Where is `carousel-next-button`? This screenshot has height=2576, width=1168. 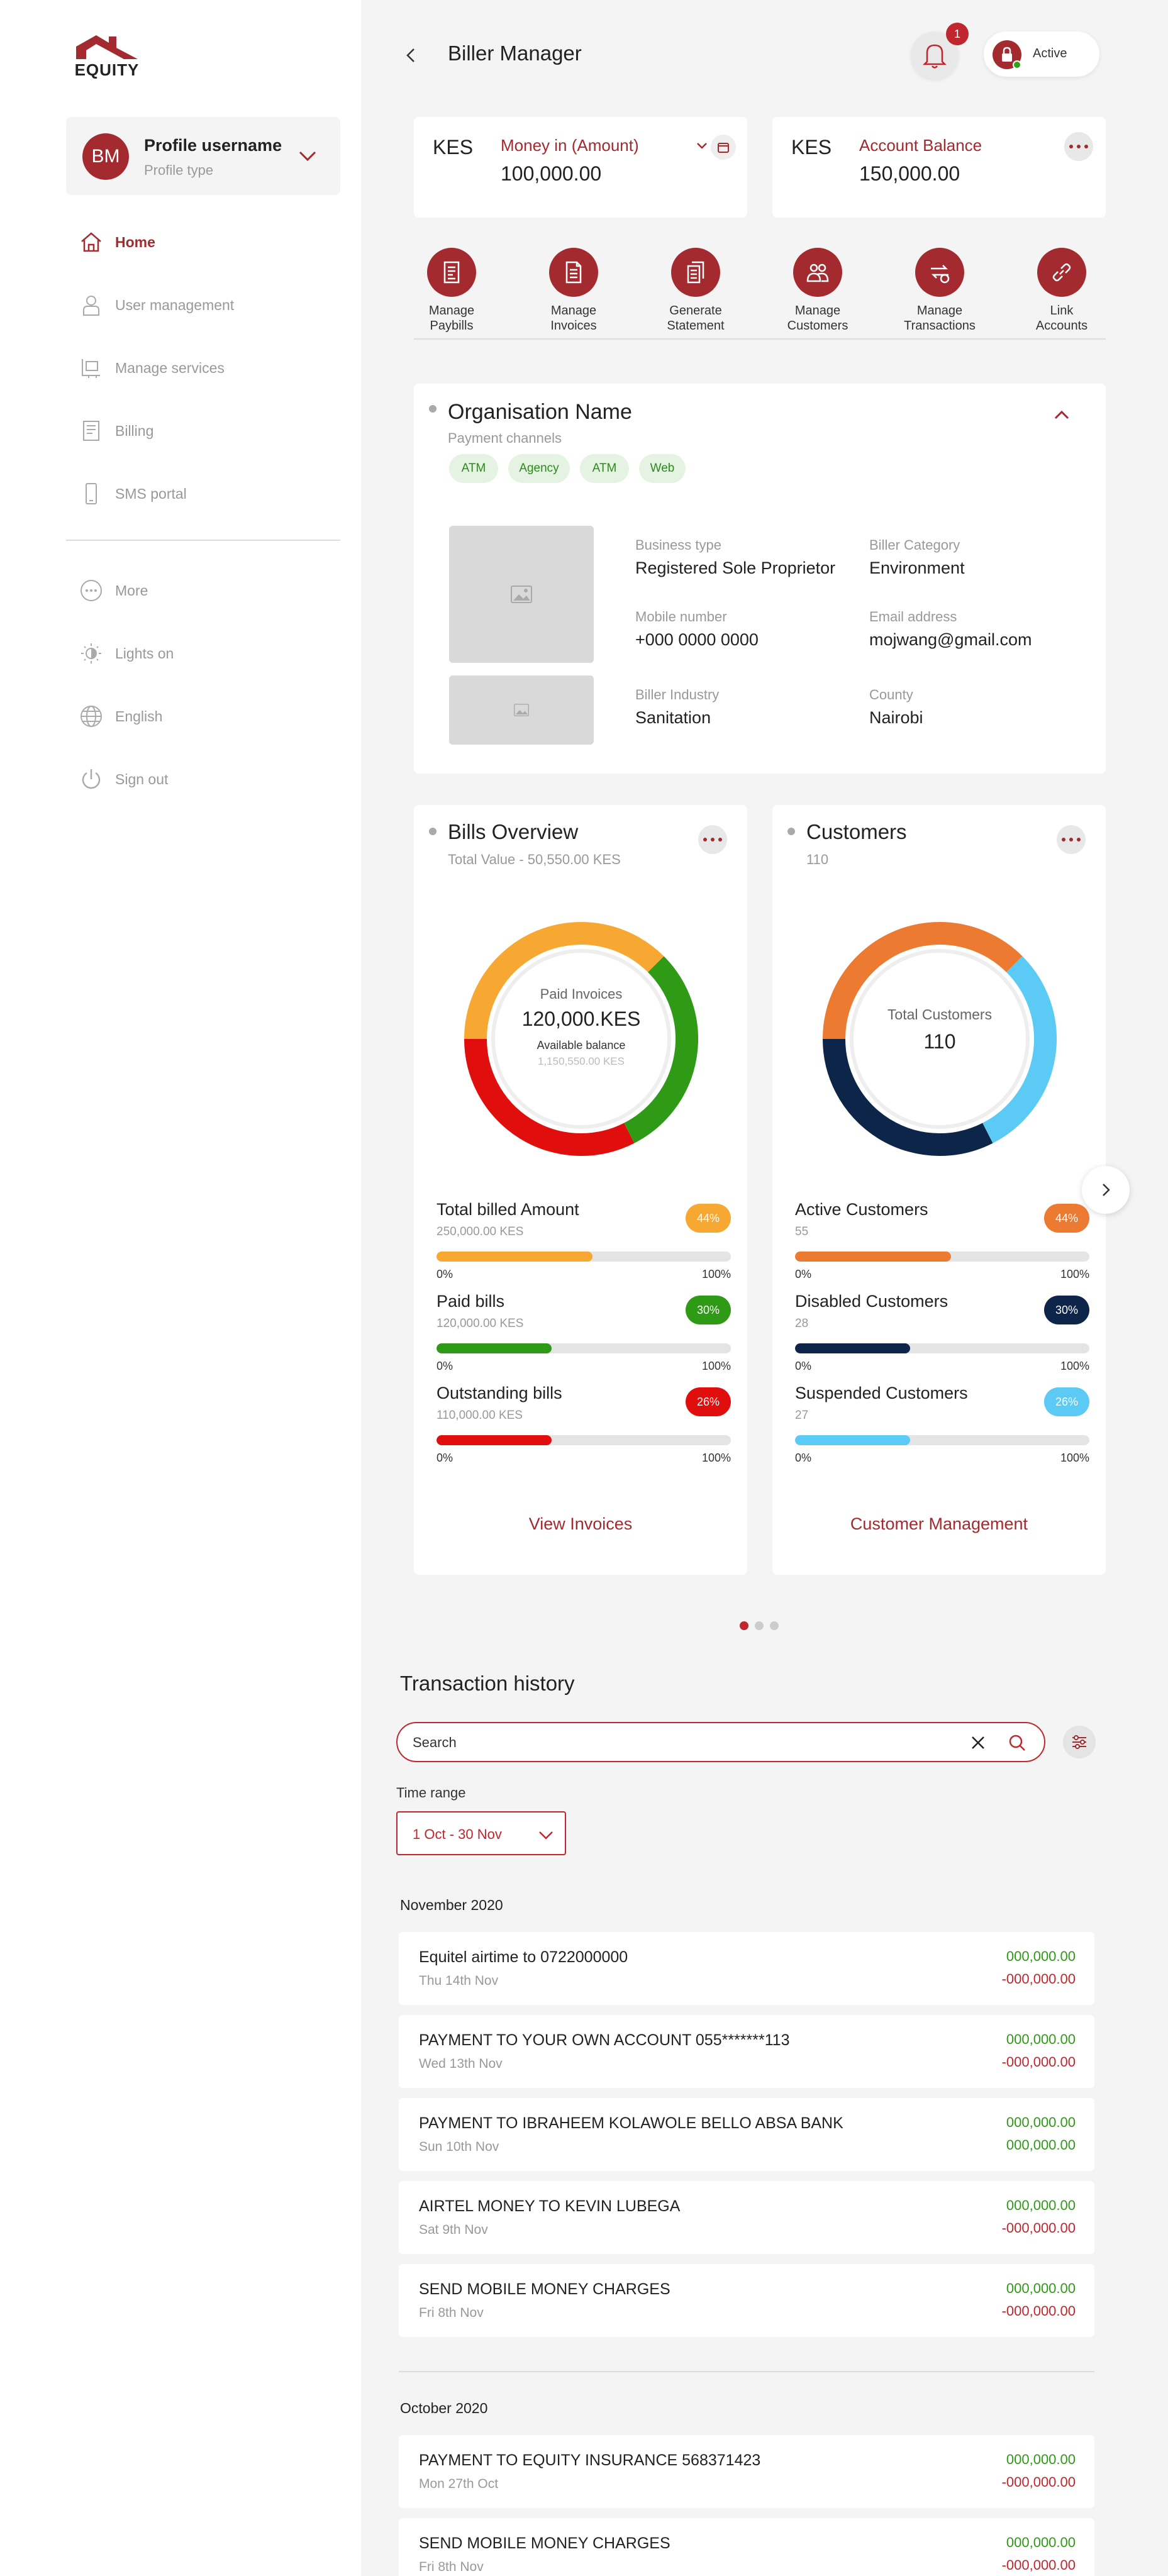 carousel-next-button is located at coordinates (1106, 1190).